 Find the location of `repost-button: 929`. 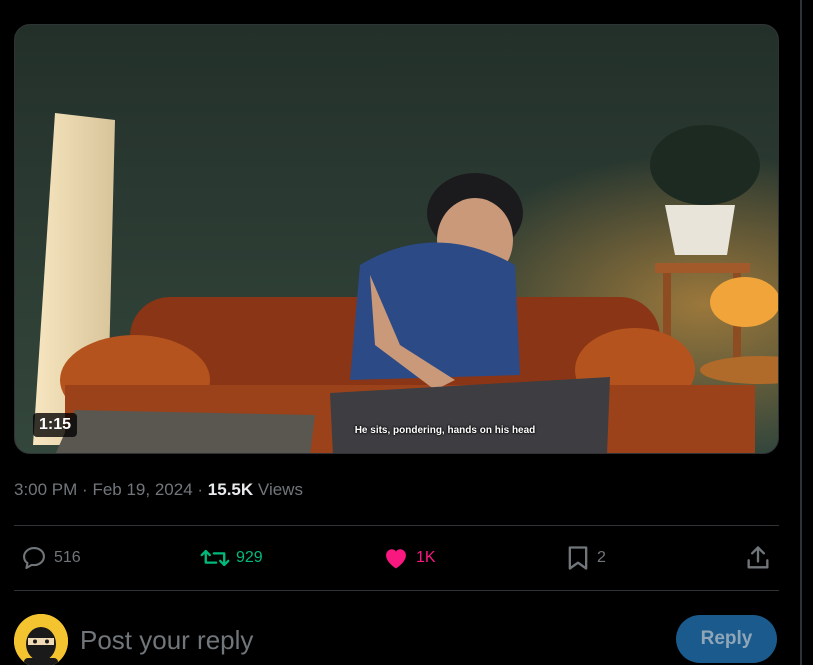

repost-button: 929 is located at coordinates (231, 558).